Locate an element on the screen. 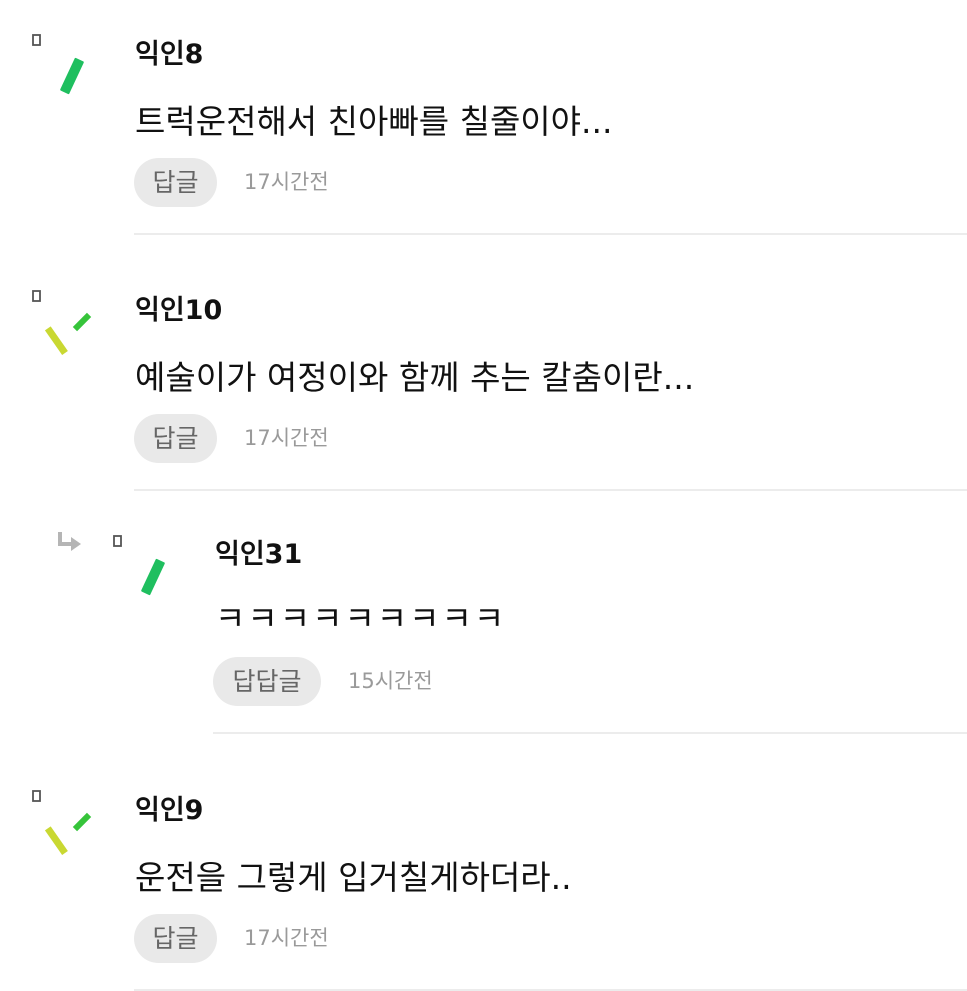 Image resolution: width=967 pixels, height=991 pixels. reply-reply-button: 답답글 is located at coordinates (267, 681).